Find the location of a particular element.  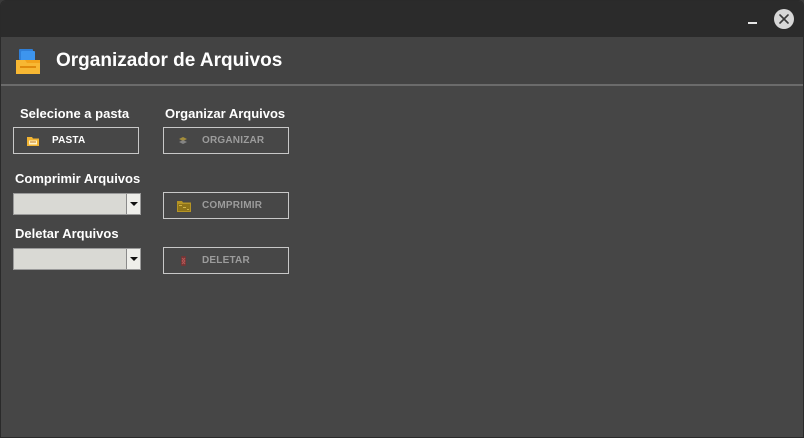

title-bar is located at coordinates (402, 19).